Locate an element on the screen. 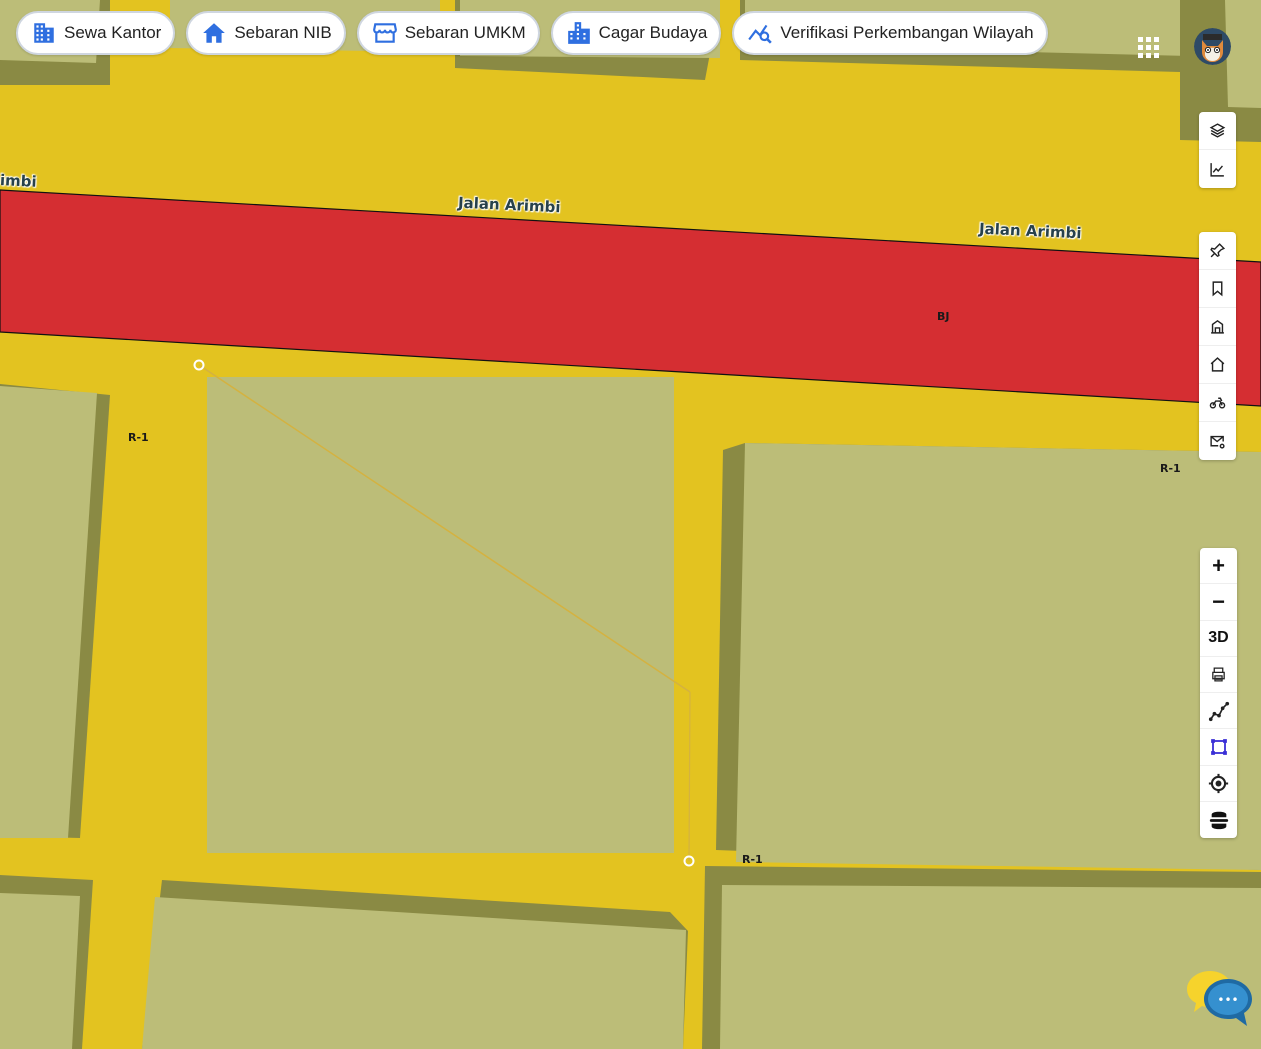  house-button is located at coordinates (1217, 365).